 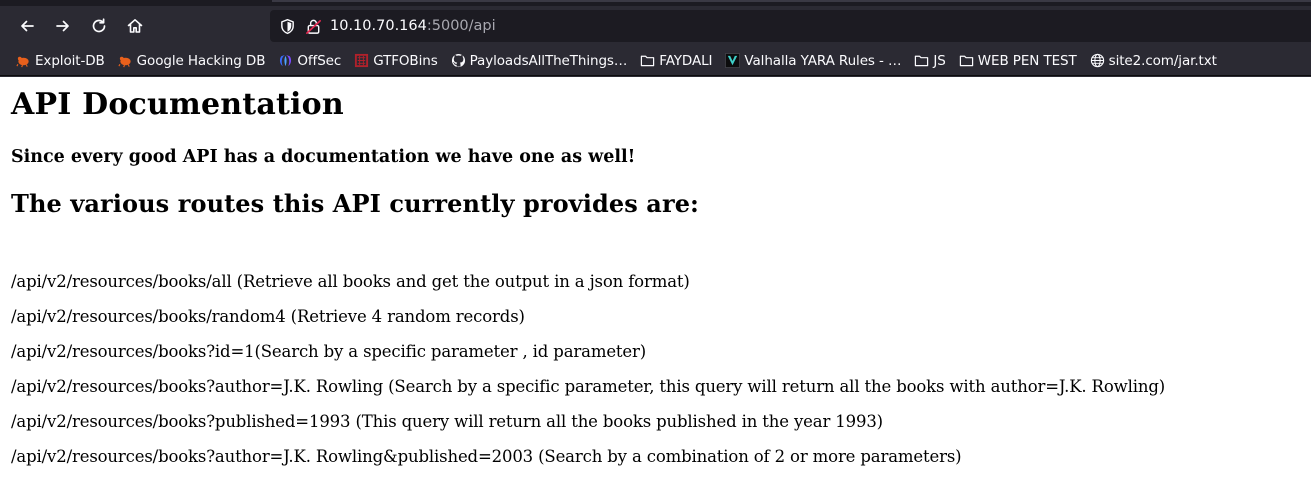 What do you see at coordinates (1162, 60) in the screenshot?
I see `bookmark-label: site2.com/jar.txt` at bounding box center [1162, 60].